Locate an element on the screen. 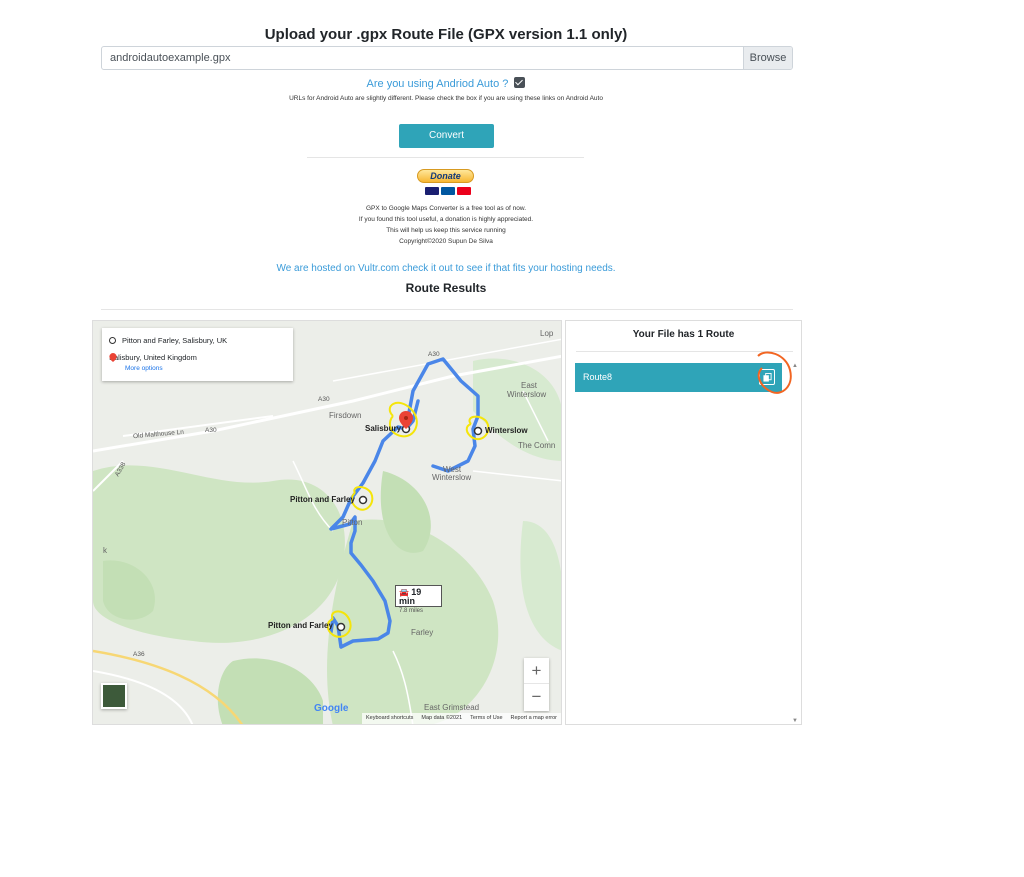 The height and width of the screenshot is (877, 1024). vultr-link: Vultr.com is located at coordinates (378, 268).